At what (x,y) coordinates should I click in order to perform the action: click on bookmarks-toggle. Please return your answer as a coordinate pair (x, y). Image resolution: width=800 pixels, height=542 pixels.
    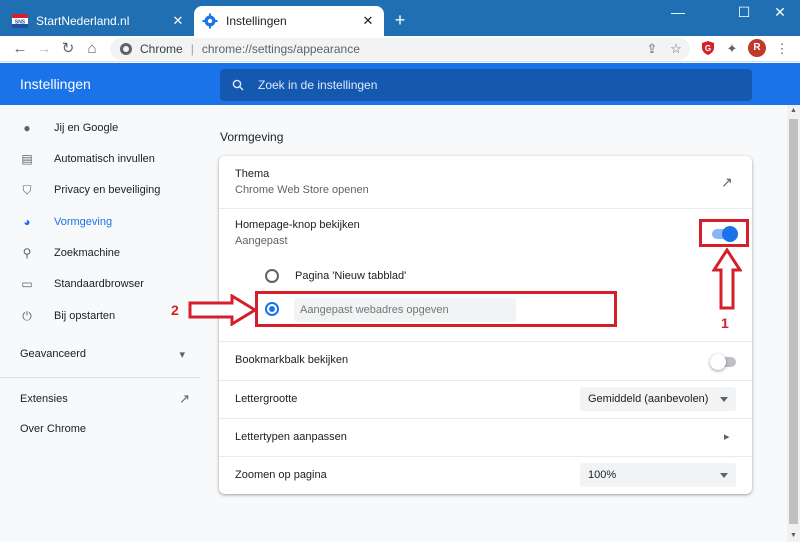
    Looking at the image, I should click on (723, 362).